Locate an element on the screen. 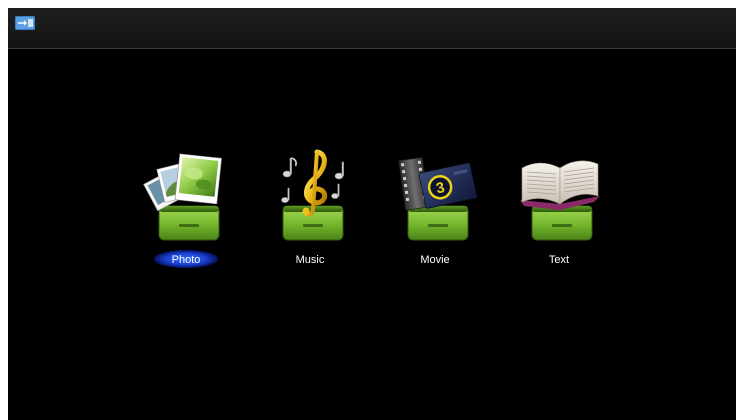 Image resolution: width=736 pixels, height=420 pixels. menu-item-music: Music is located at coordinates (310, 214).